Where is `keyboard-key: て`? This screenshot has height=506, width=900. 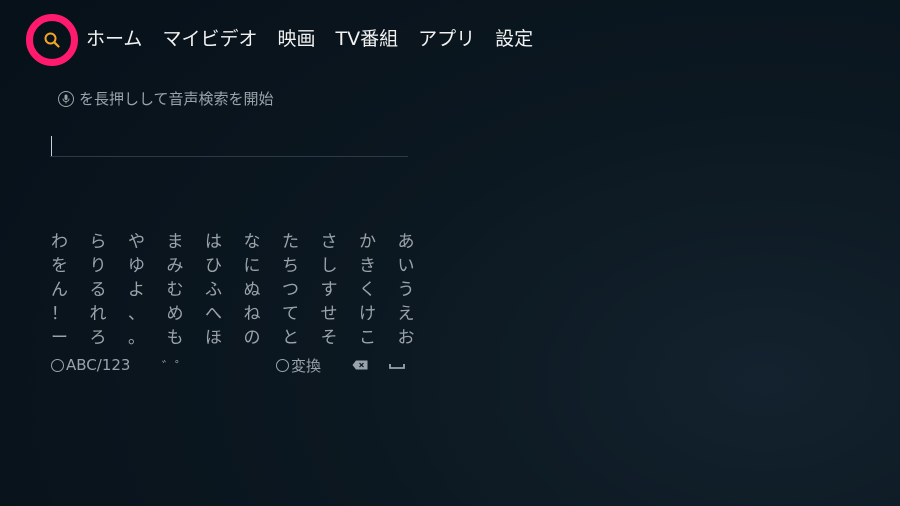
keyboard-key: て is located at coordinates (300, 311).